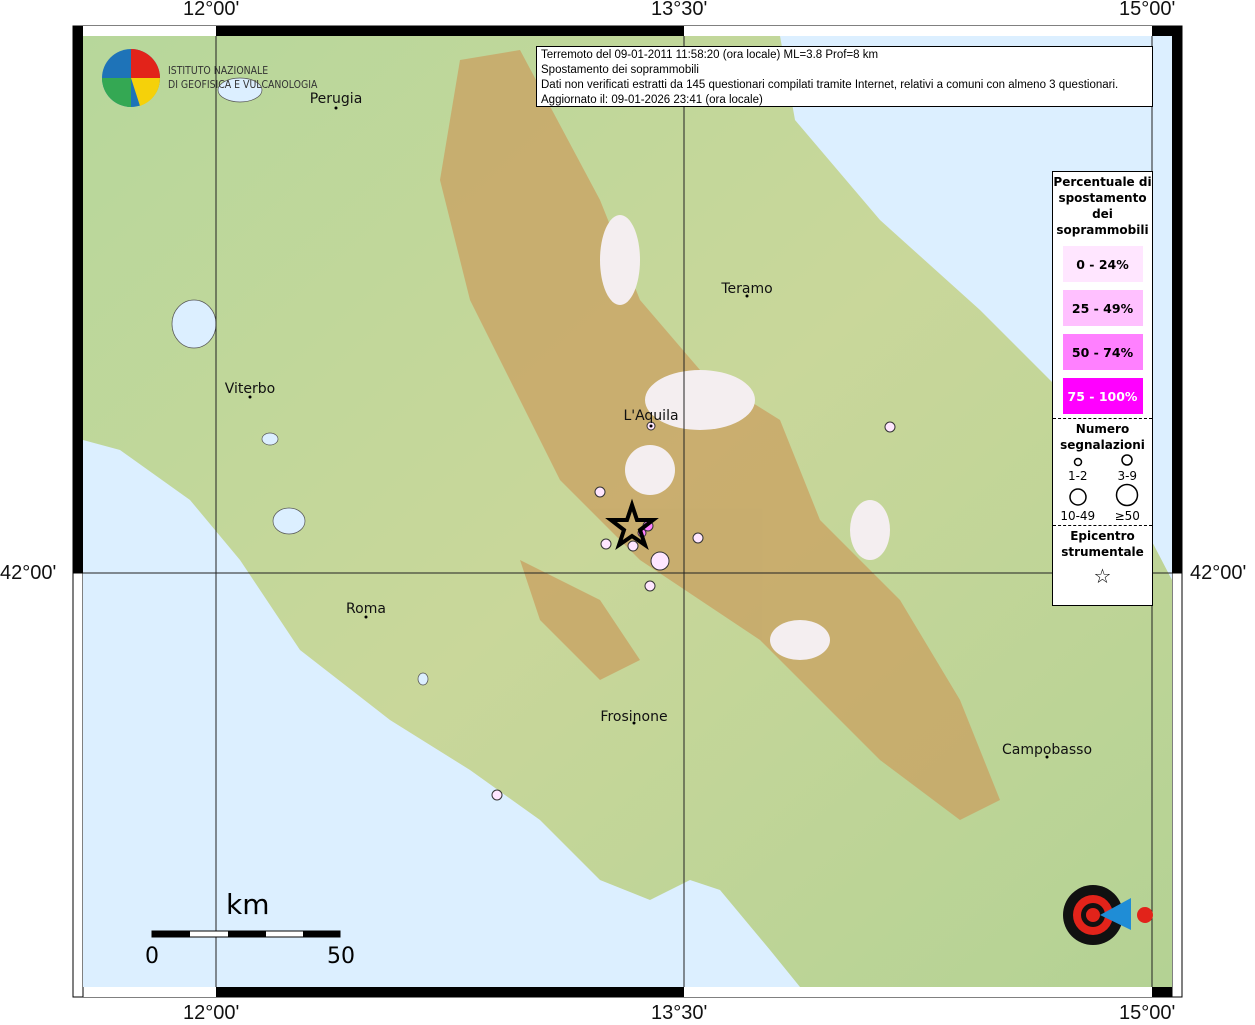 This screenshot has width=1255, height=1025. I want to click on count-10-49: 10-49, so click(1078, 516).